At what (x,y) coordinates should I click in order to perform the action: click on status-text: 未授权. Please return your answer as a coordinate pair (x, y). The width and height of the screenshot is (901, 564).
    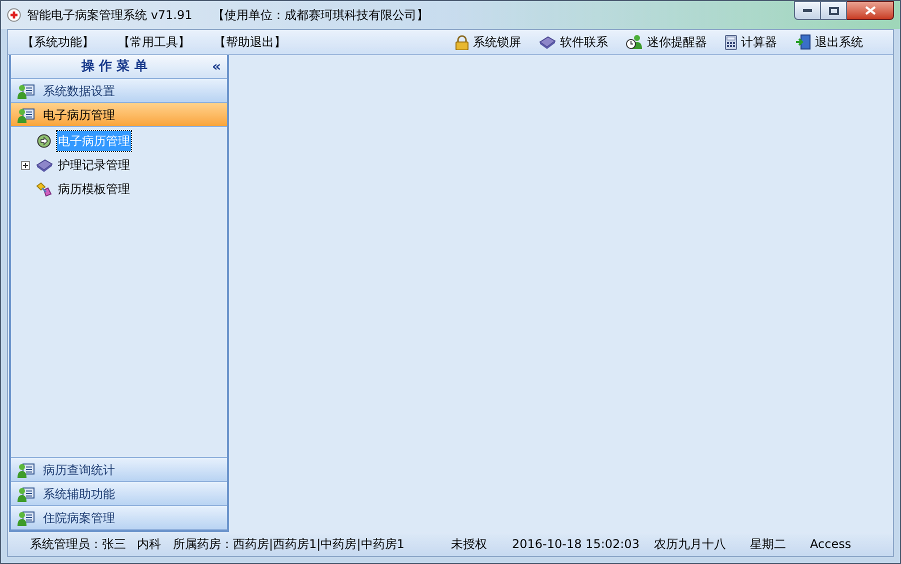
    Looking at the image, I should click on (469, 544).